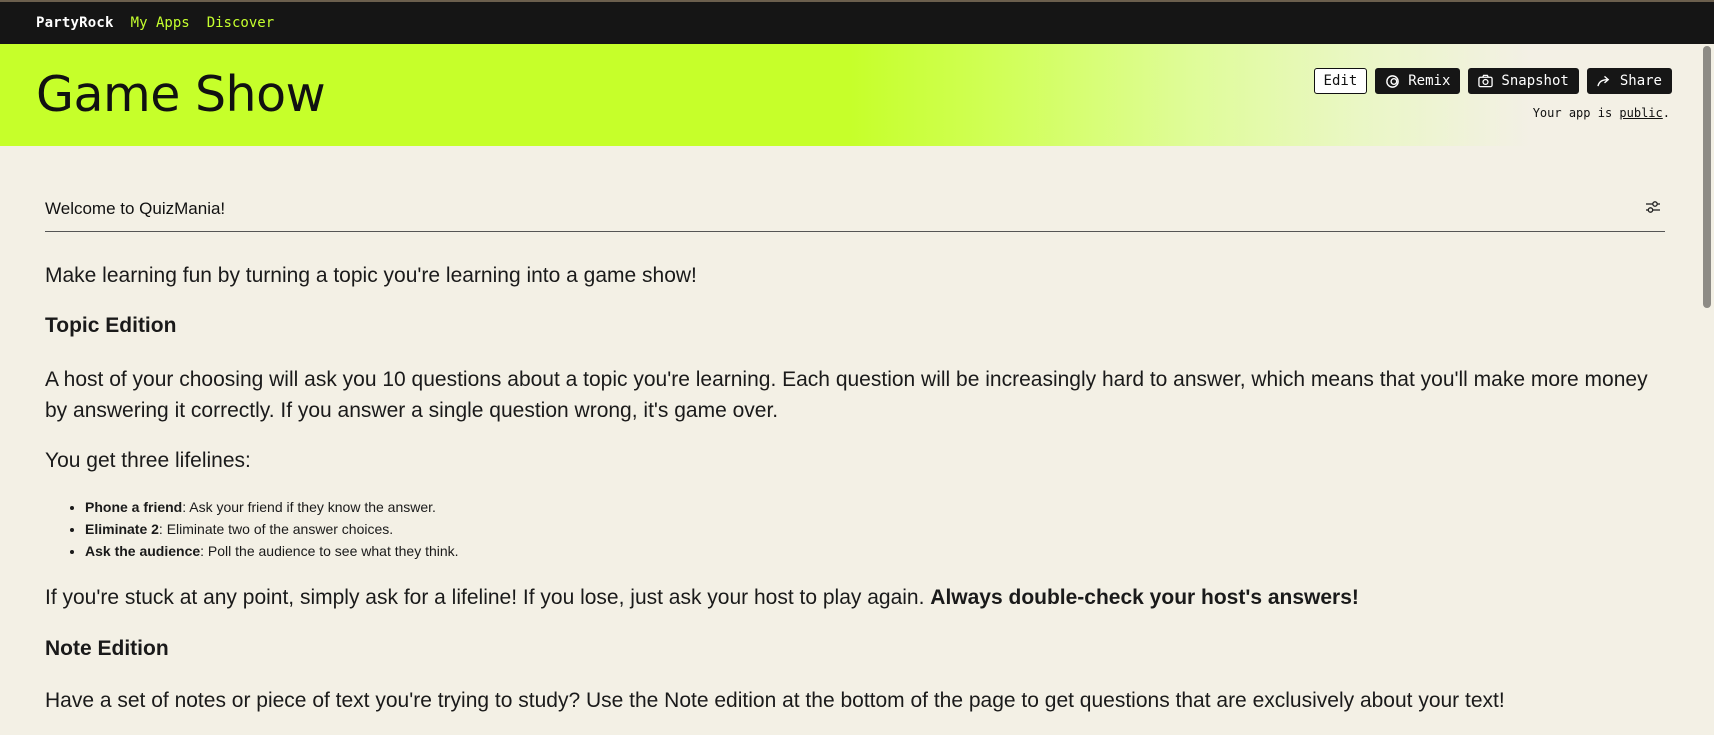  I want to click on visibility-note: Your app is public., so click(1601, 113).